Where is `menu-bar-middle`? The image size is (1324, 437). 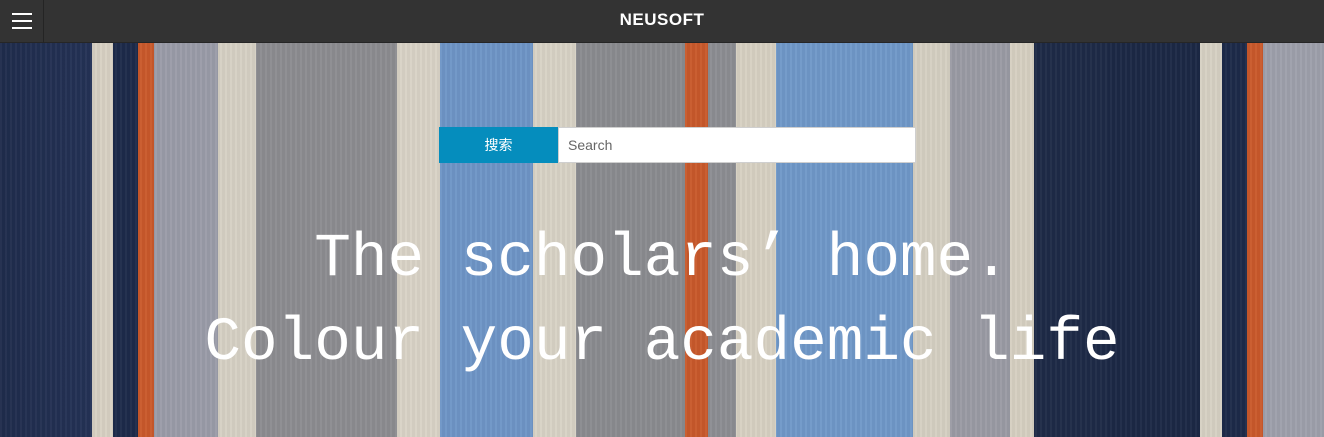
menu-bar-middle is located at coordinates (22, 21).